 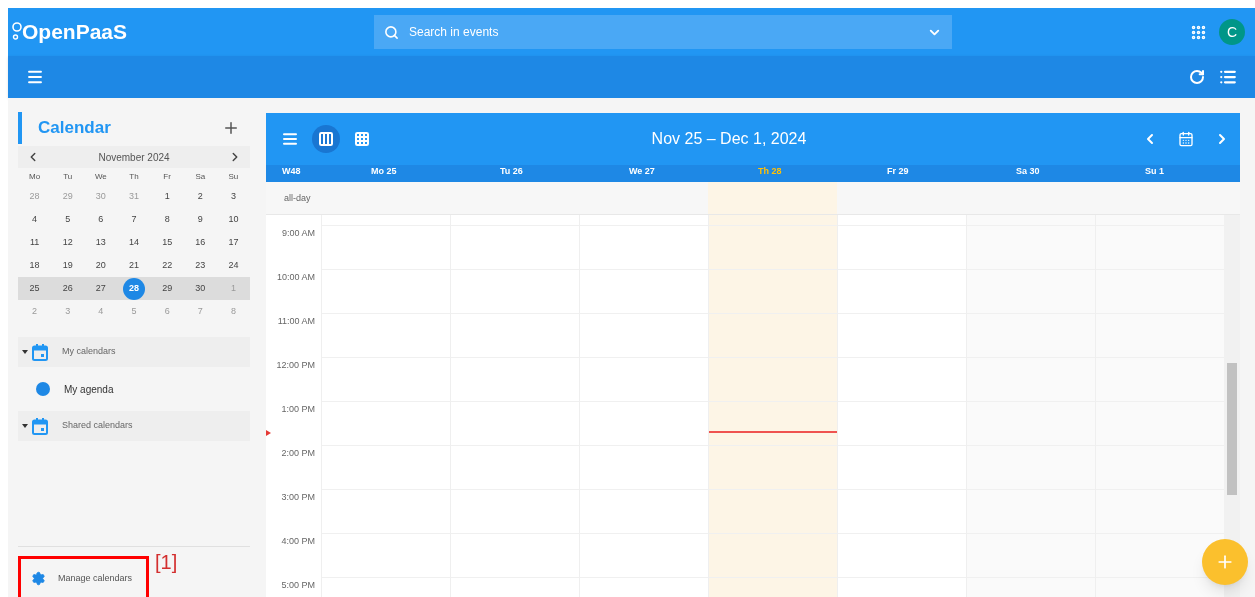 I want to click on week-row: 4 5 6 7 8 9 10, so click(x=134, y=219).